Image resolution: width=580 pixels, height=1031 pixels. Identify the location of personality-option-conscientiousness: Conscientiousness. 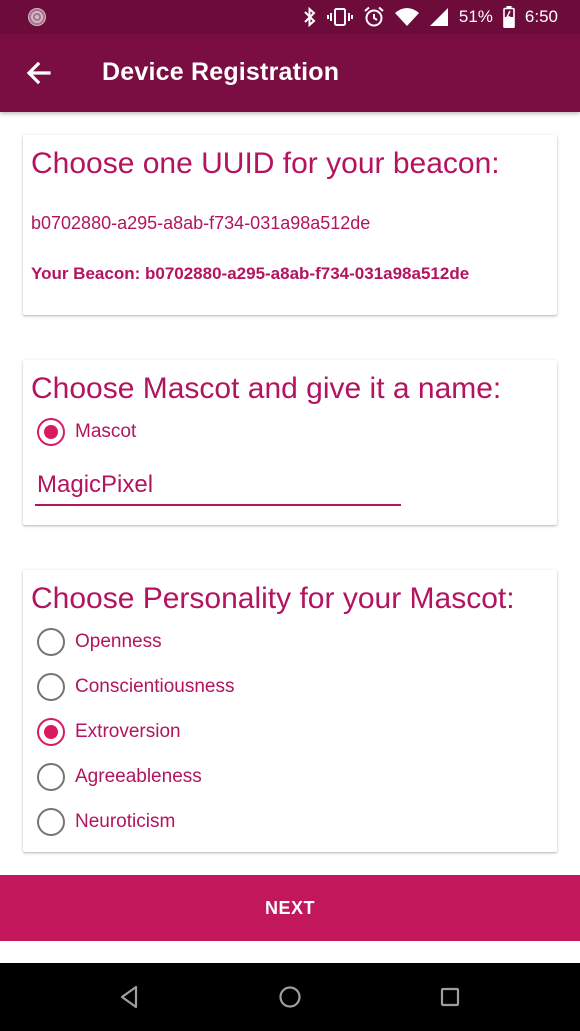
(135, 687).